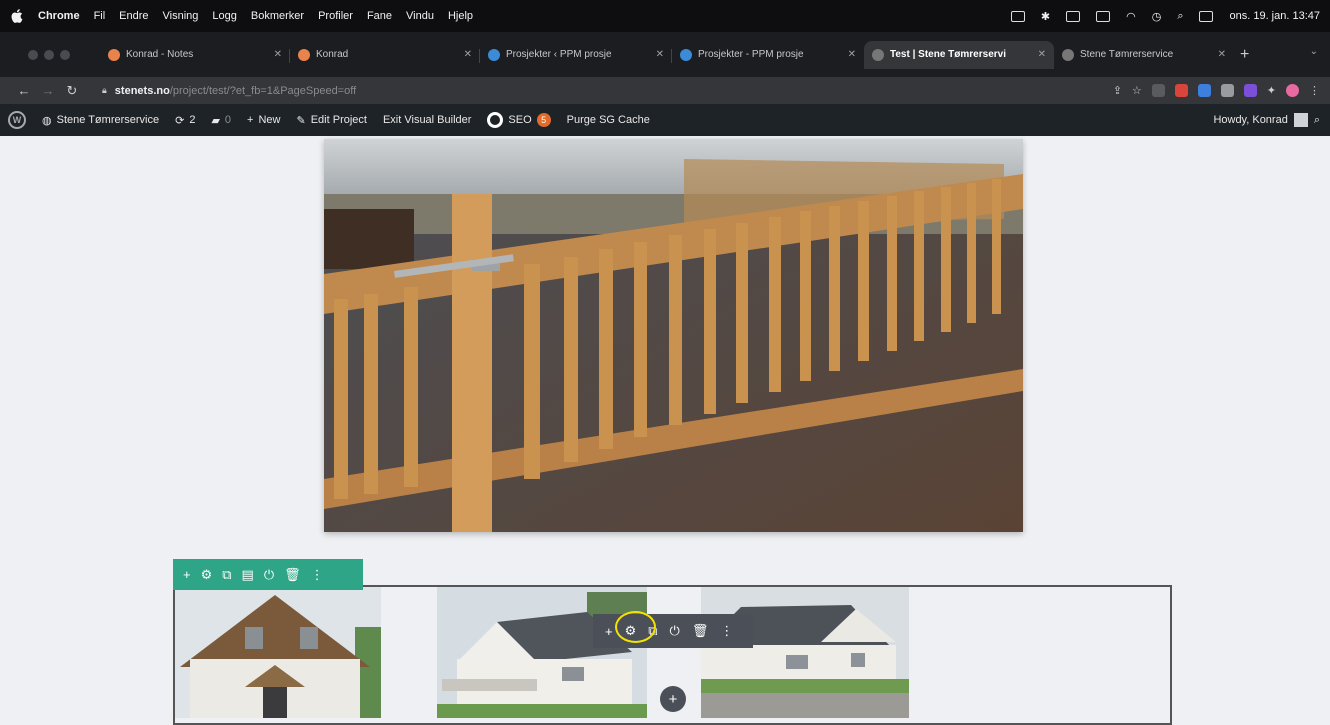  Describe the element at coordinates (24, 90) in the screenshot. I see `back-icon: ←` at that location.